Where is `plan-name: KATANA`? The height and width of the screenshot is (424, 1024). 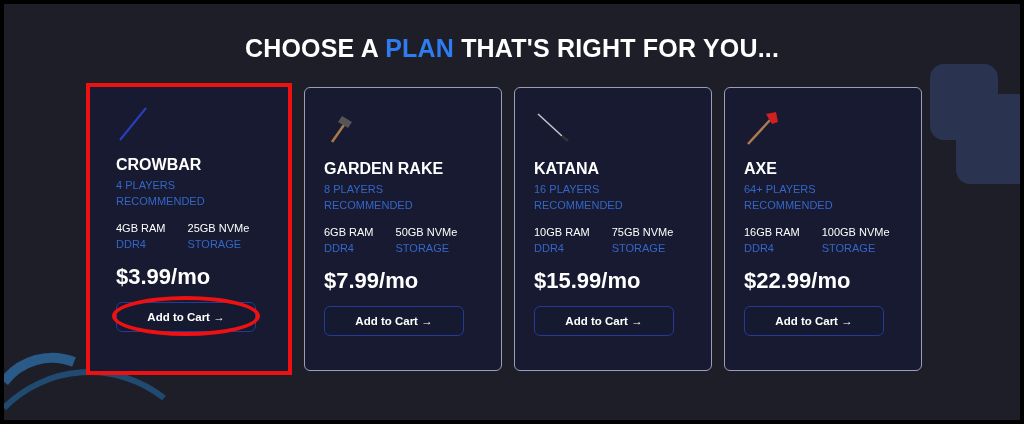
plan-name: KATANA is located at coordinates (567, 169).